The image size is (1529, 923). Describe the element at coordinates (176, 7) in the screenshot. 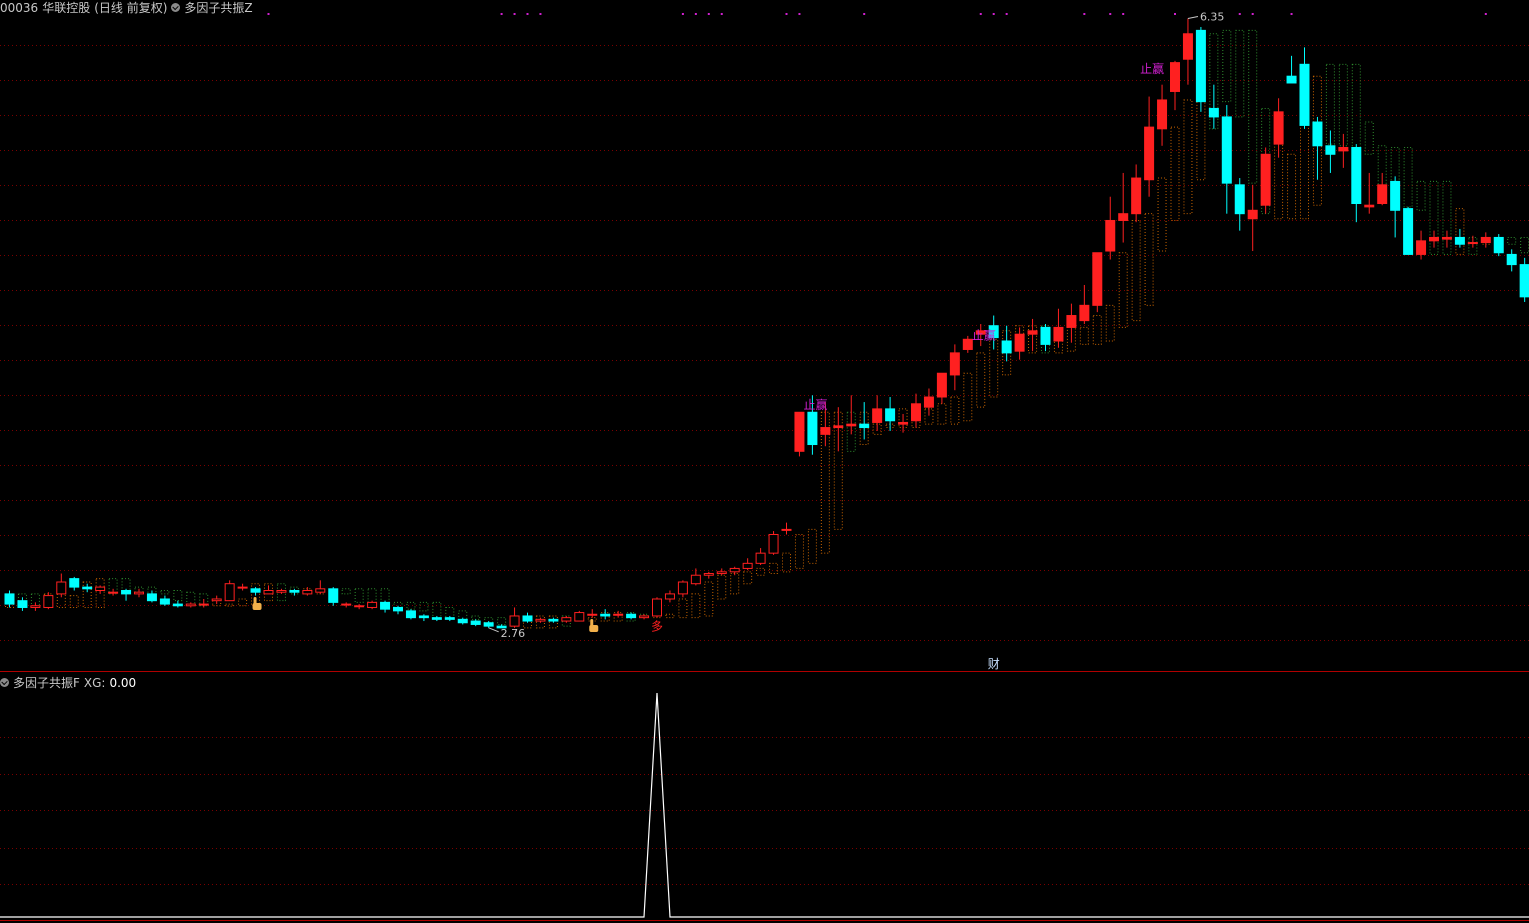

I see `indicator-menu-icon` at that location.